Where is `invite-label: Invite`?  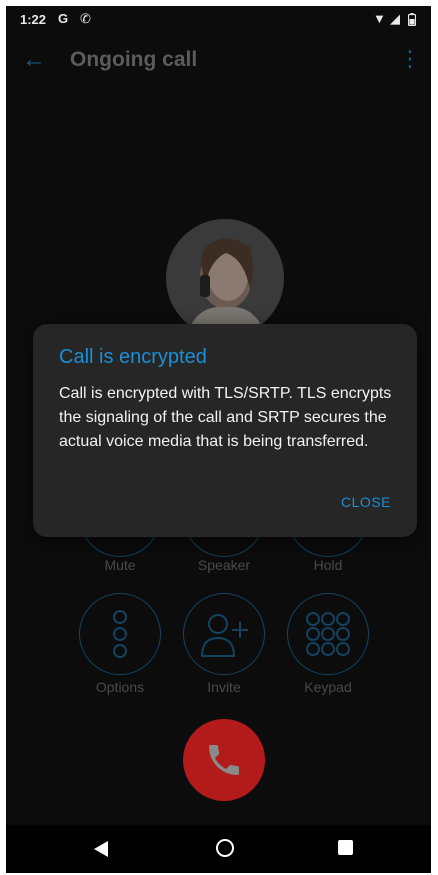 invite-label: Invite is located at coordinates (224, 687).